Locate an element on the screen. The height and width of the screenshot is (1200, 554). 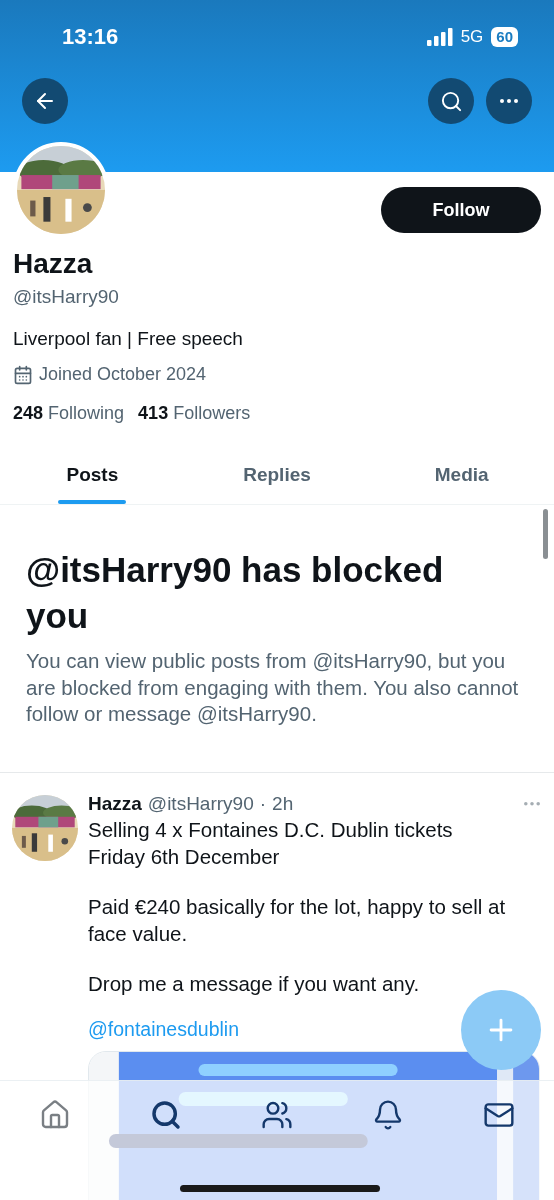
profile-tab: Posts is located at coordinates (92, 475).